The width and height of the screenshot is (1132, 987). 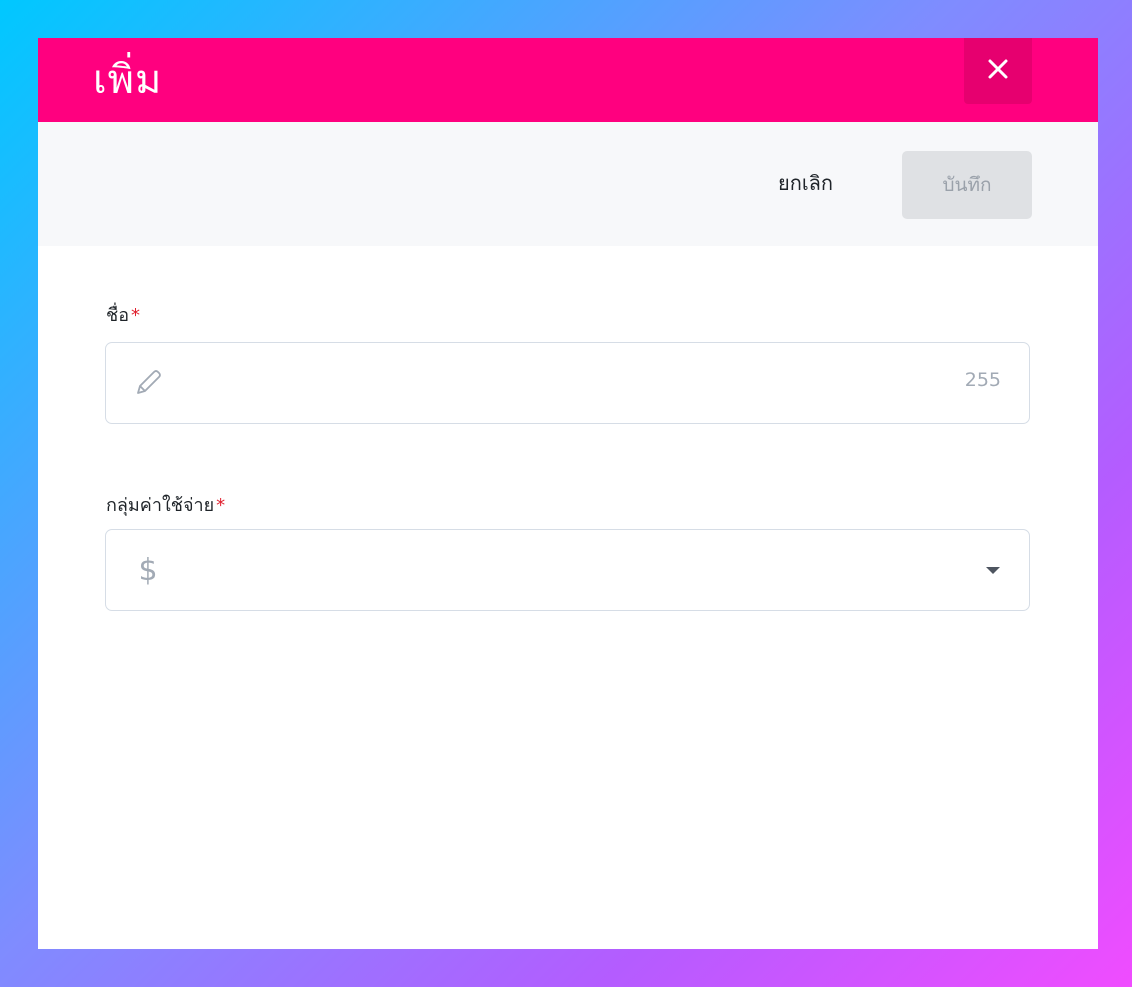 I want to click on name-field-label: ชื่อ *, so click(x=123, y=314).